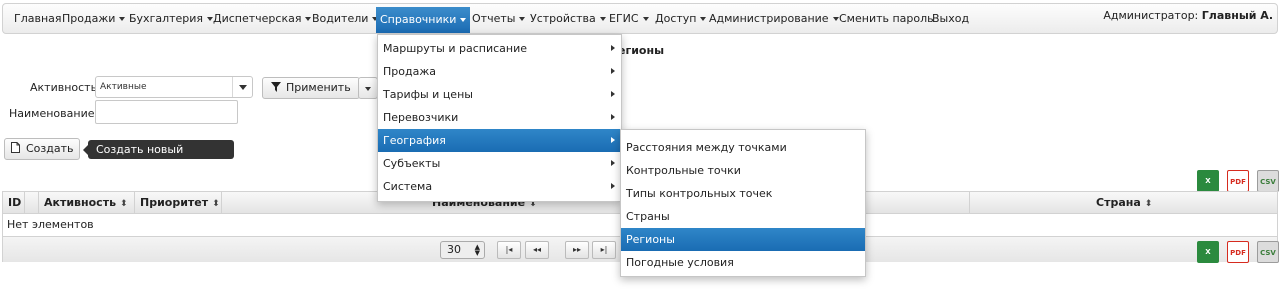  What do you see at coordinates (462, 250) in the screenshot?
I see `page-size-select: 30 ▲ ▼` at bounding box center [462, 250].